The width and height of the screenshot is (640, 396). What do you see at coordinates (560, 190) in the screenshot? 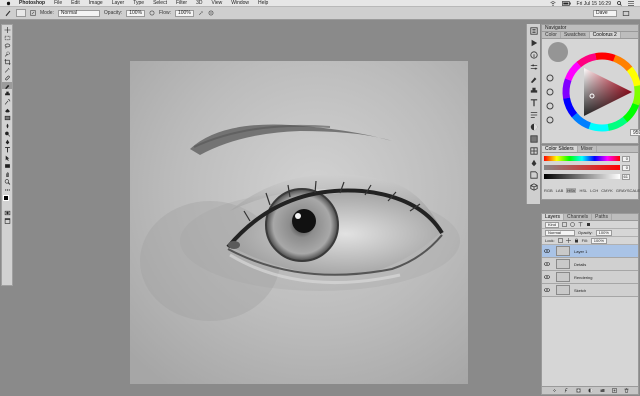
I see `mode-lab: LAB` at bounding box center [560, 190].